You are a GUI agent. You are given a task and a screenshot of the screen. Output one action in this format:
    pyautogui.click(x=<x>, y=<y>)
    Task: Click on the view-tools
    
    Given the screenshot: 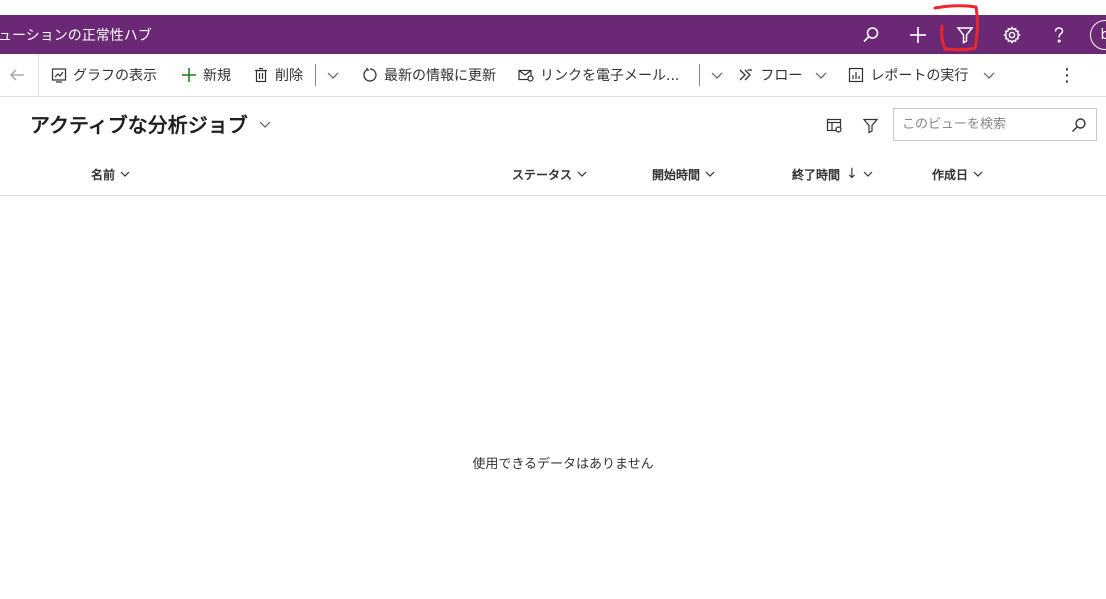 What is the action you would take?
    pyautogui.click(x=852, y=125)
    